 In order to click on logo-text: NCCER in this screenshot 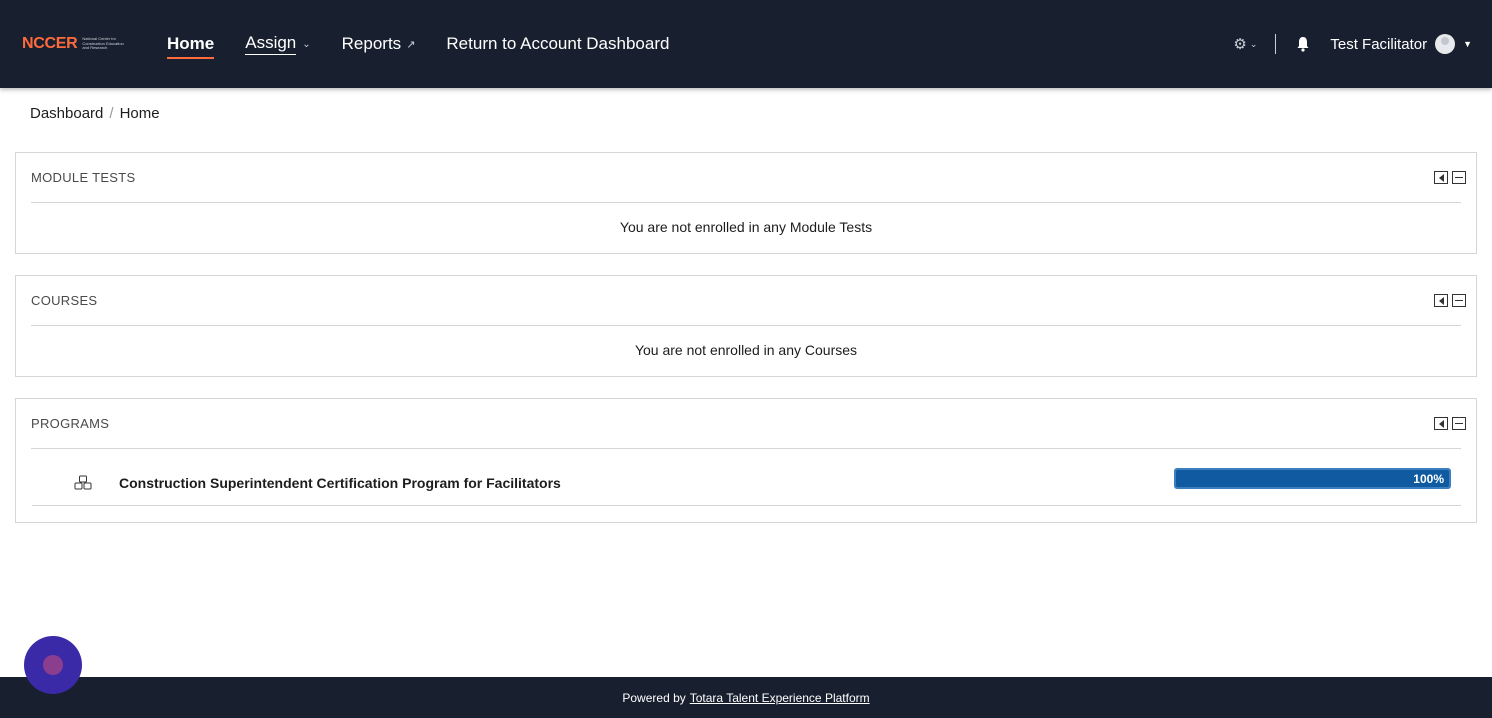, I will do `click(50, 43)`.